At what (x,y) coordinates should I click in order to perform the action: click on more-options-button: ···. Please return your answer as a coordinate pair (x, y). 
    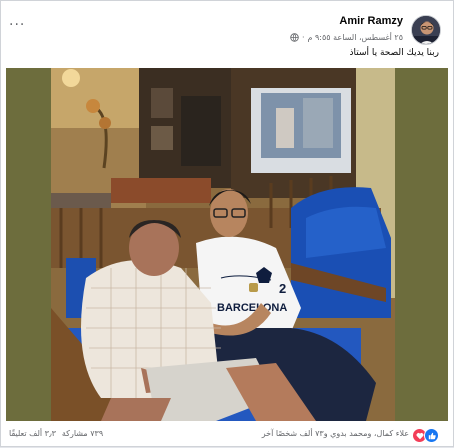
    Looking at the image, I should click on (20, 25).